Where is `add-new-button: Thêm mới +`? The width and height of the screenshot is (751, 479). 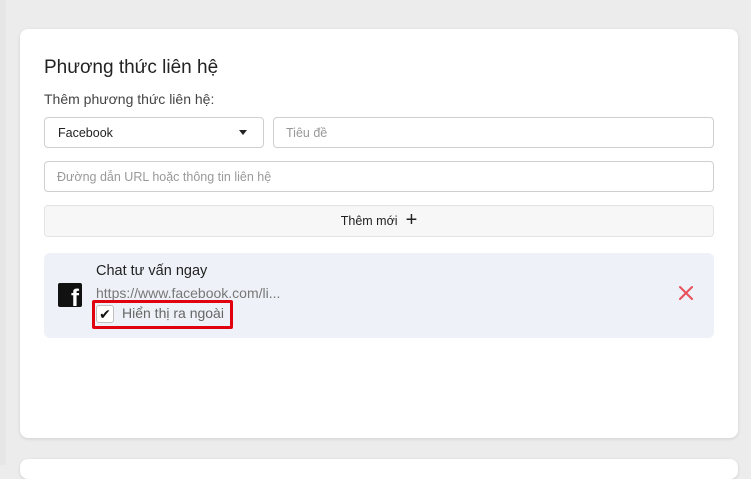
add-new-button: Thêm mới + is located at coordinates (379, 221).